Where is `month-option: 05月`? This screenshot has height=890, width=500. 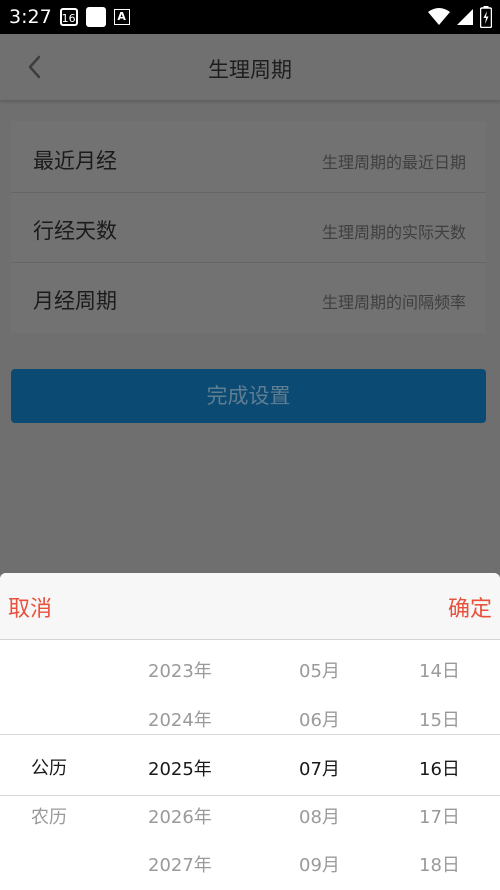 month-option: 05月 is located at coordinates (319, 670).